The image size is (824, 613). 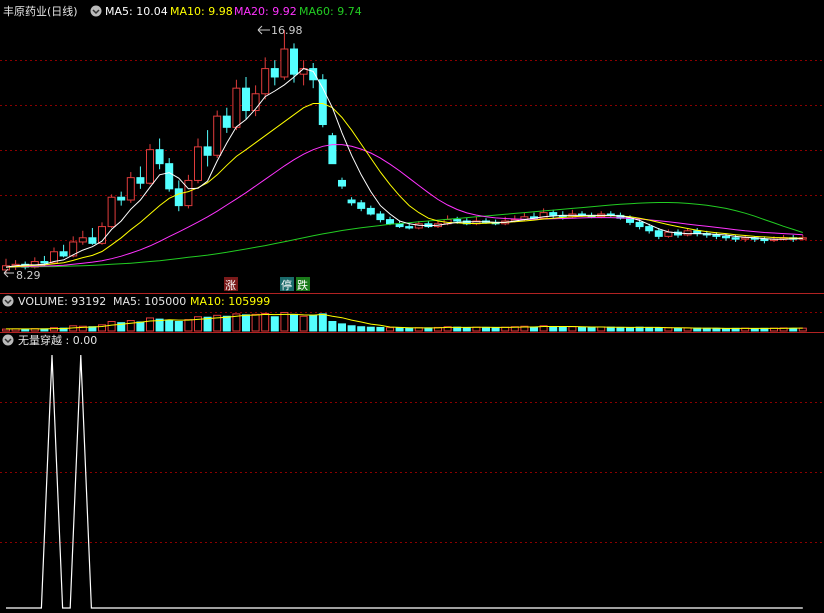 I want to click on volume-ma10-value: MA10: 105999, so click(x=230, y=301).